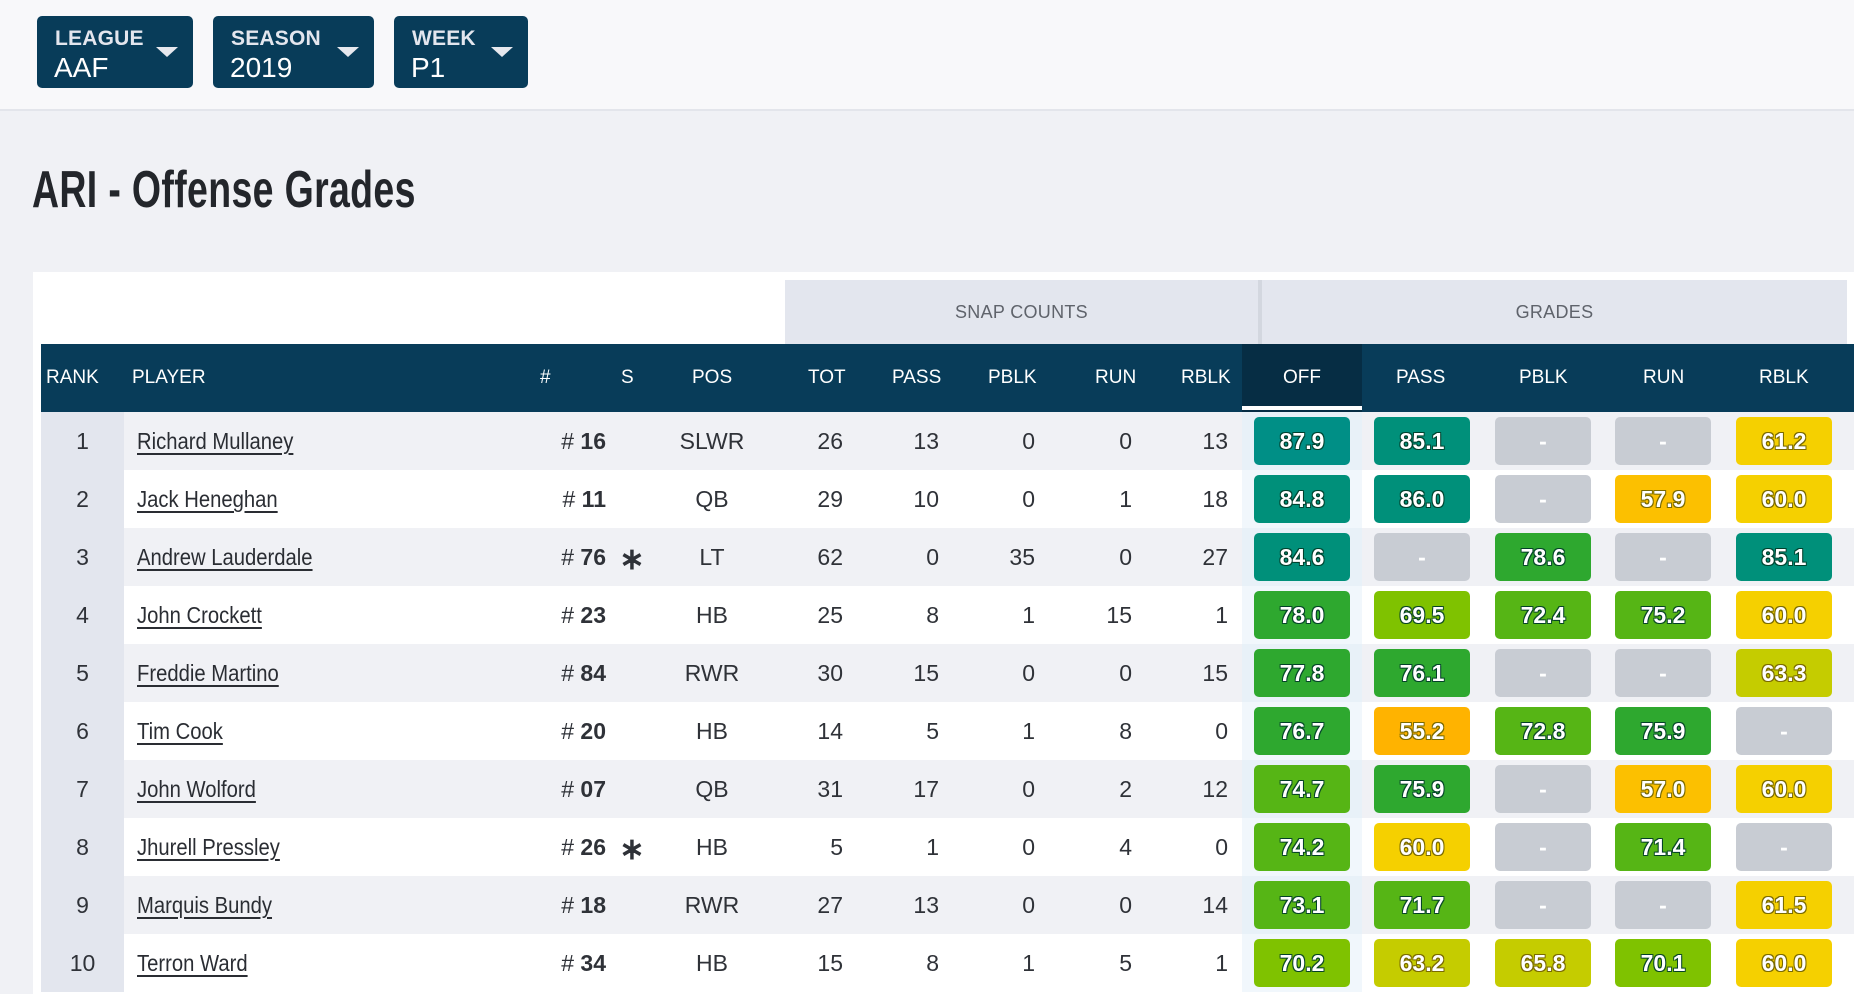 The width and height of the screenshot is (1854, 994). I want to click on snap-count-rblk: 27, so click(1215, 557).